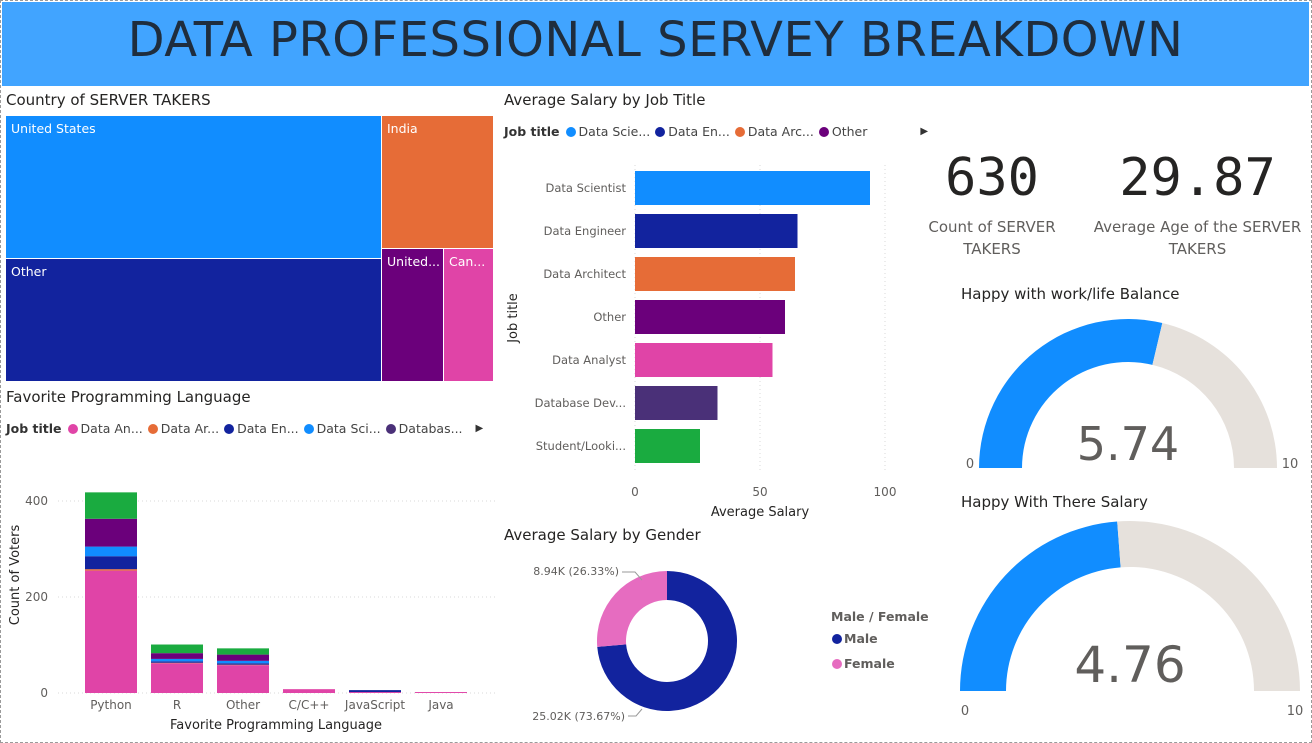 This screenshot has height=743, width=1312. Describe the element at coordinates (440, 705) in the screenshot. I see `x-tick-label: Java` at that location.